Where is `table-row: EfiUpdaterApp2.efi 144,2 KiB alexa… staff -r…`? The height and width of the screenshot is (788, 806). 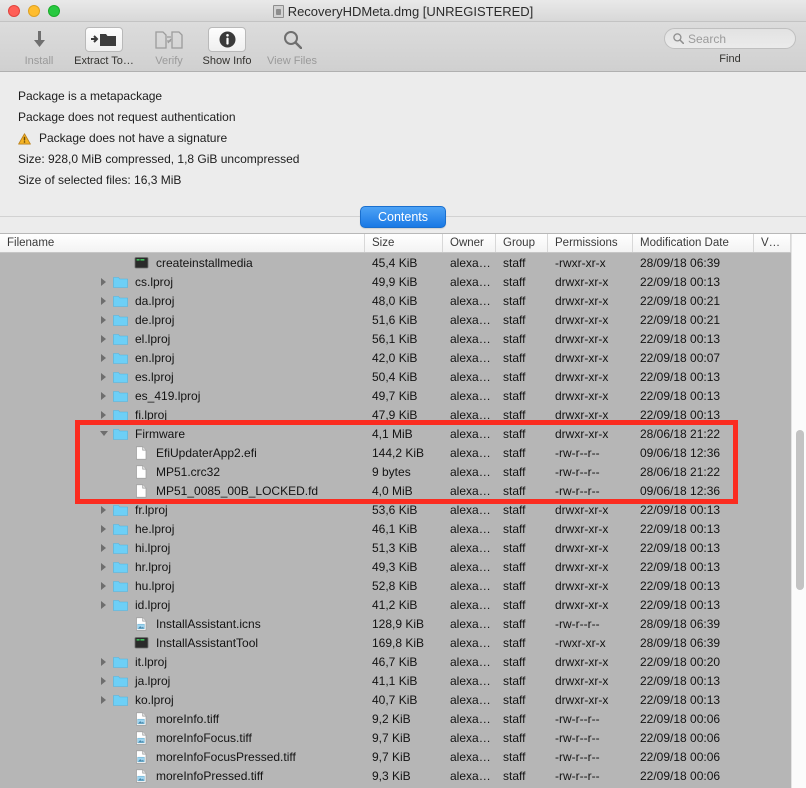 table-row: EfiUpdaterApp2.efi 144,2 KiB alexa… staff -r… is located at coordinates (403, 452).